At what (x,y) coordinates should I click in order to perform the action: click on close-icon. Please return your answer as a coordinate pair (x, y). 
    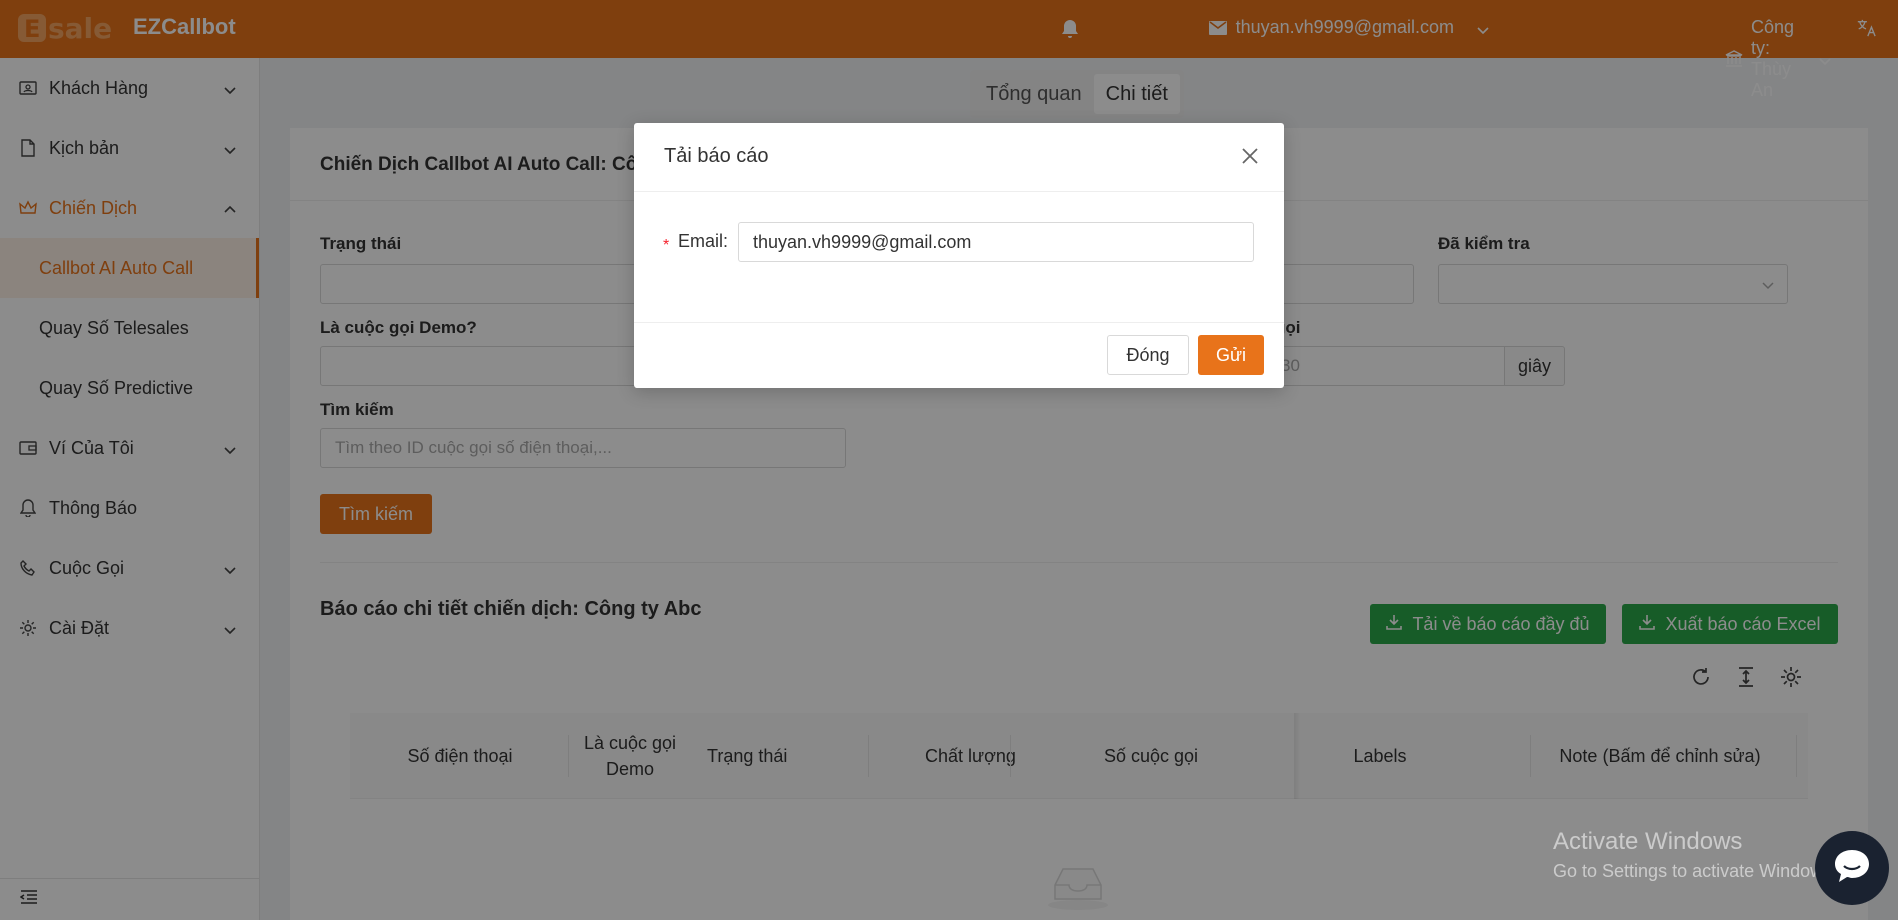
    Looking at the image, I should click on (1250, 156).